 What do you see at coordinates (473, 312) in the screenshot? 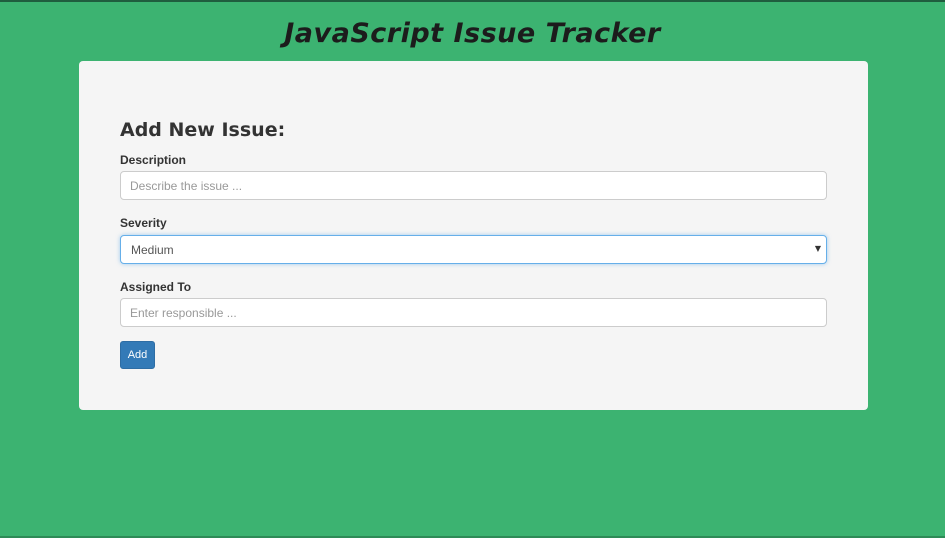
I see `assigned-to-input` at bounding box center [473, 312].